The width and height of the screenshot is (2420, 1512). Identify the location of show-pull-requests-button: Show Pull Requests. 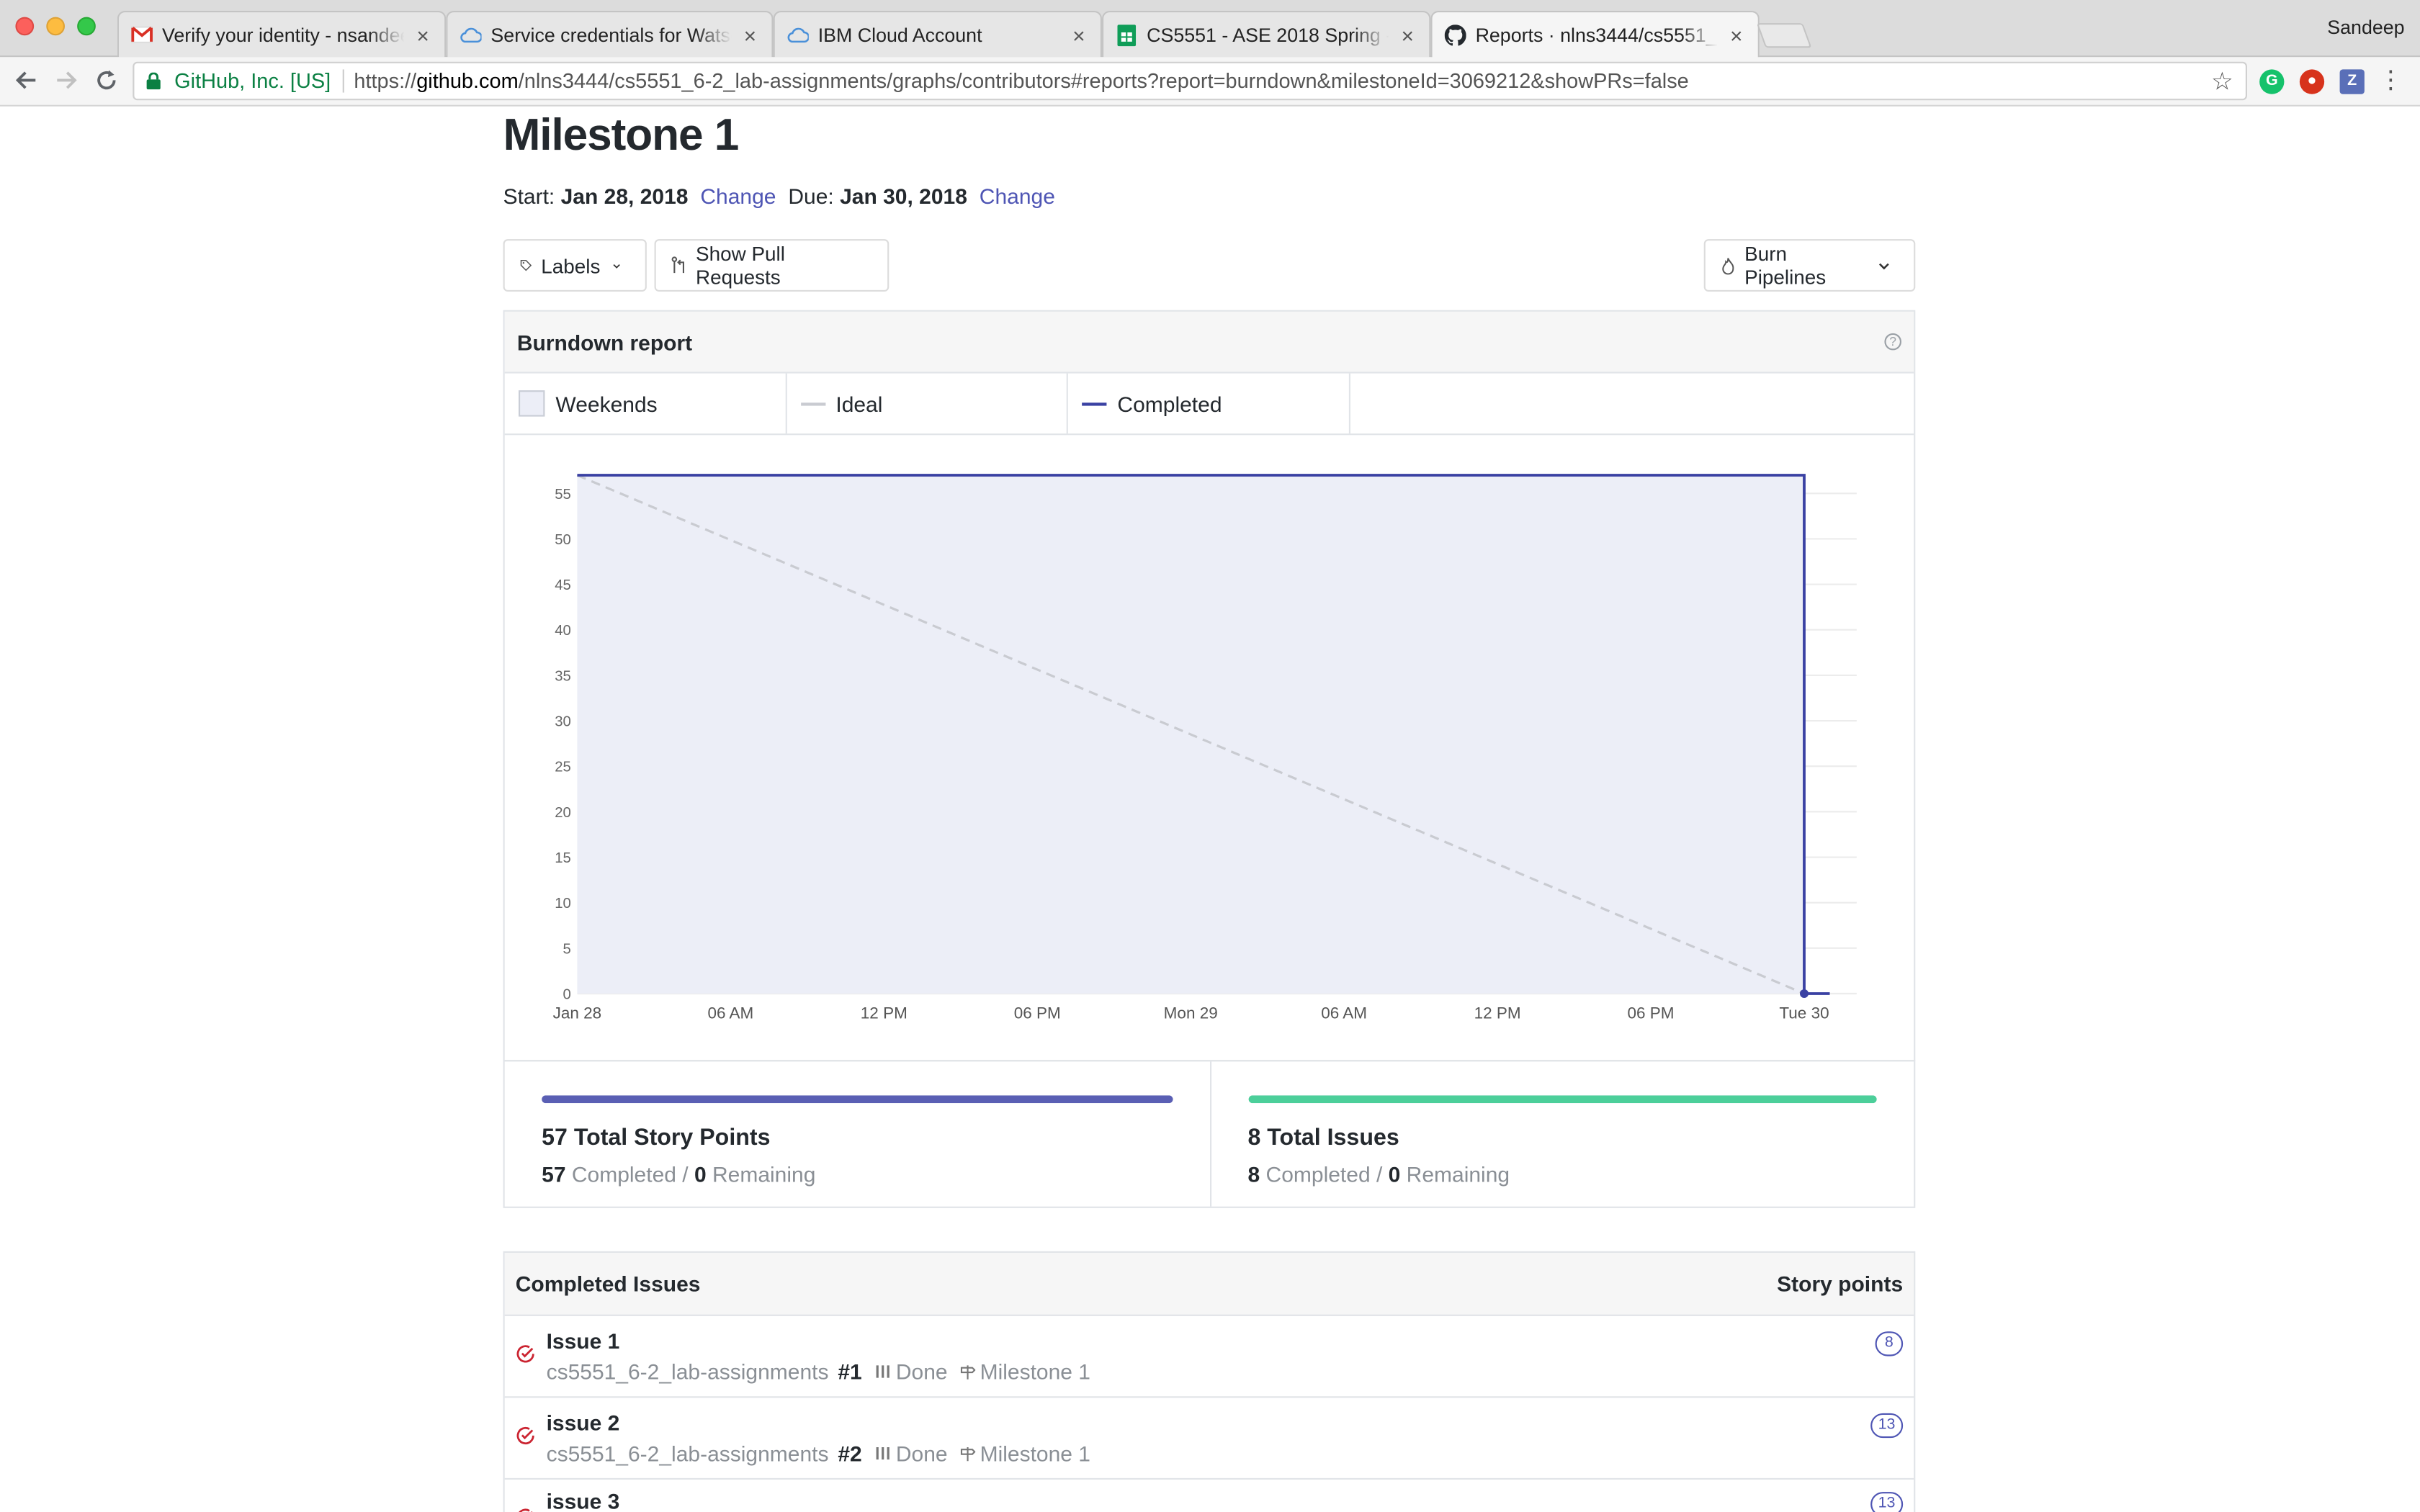
(772, 265).